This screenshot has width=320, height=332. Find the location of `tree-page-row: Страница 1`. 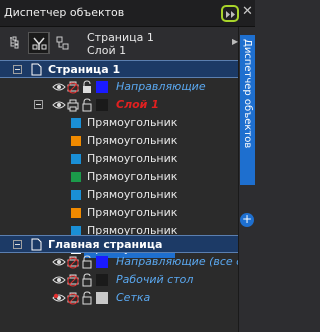

tree-page-row: Страница 1 is located at coordinates (119, 69).